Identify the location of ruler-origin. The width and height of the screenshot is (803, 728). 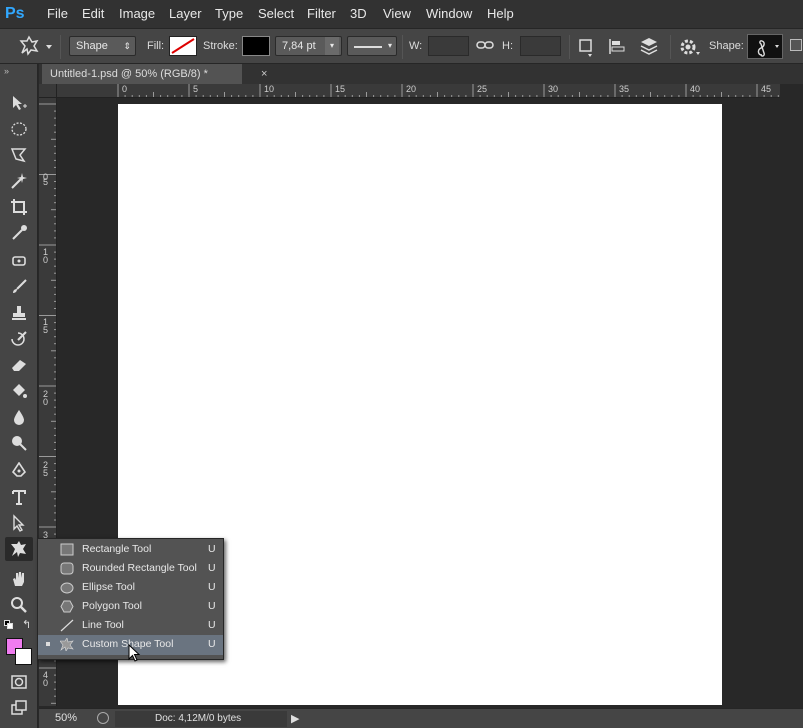
(48, 91).